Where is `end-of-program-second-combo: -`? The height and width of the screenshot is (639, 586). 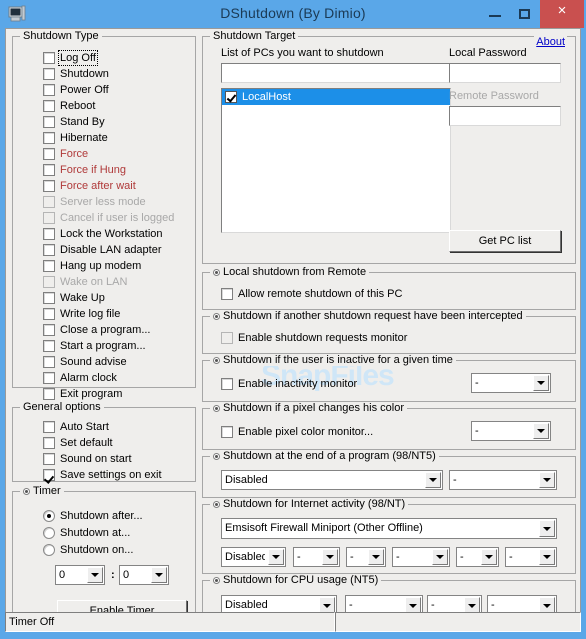 end-of-program-second-combo: - is located at coordinates (503, 480).